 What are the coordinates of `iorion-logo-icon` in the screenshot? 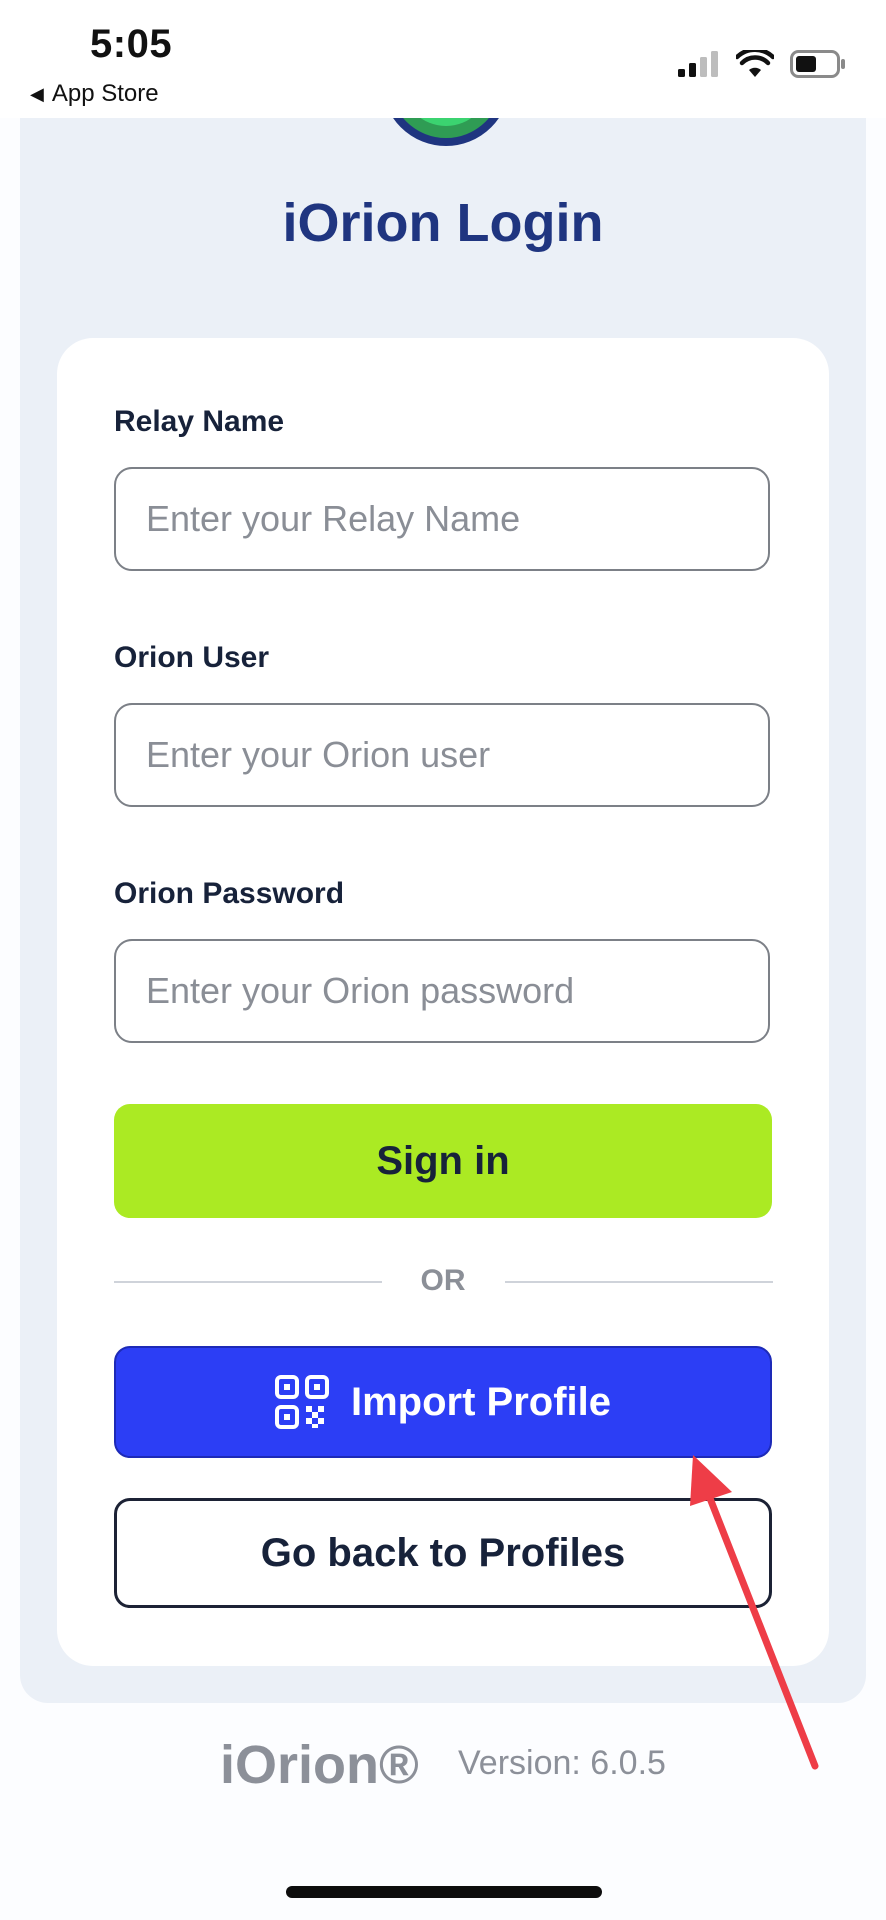 It's located at (446, 132).